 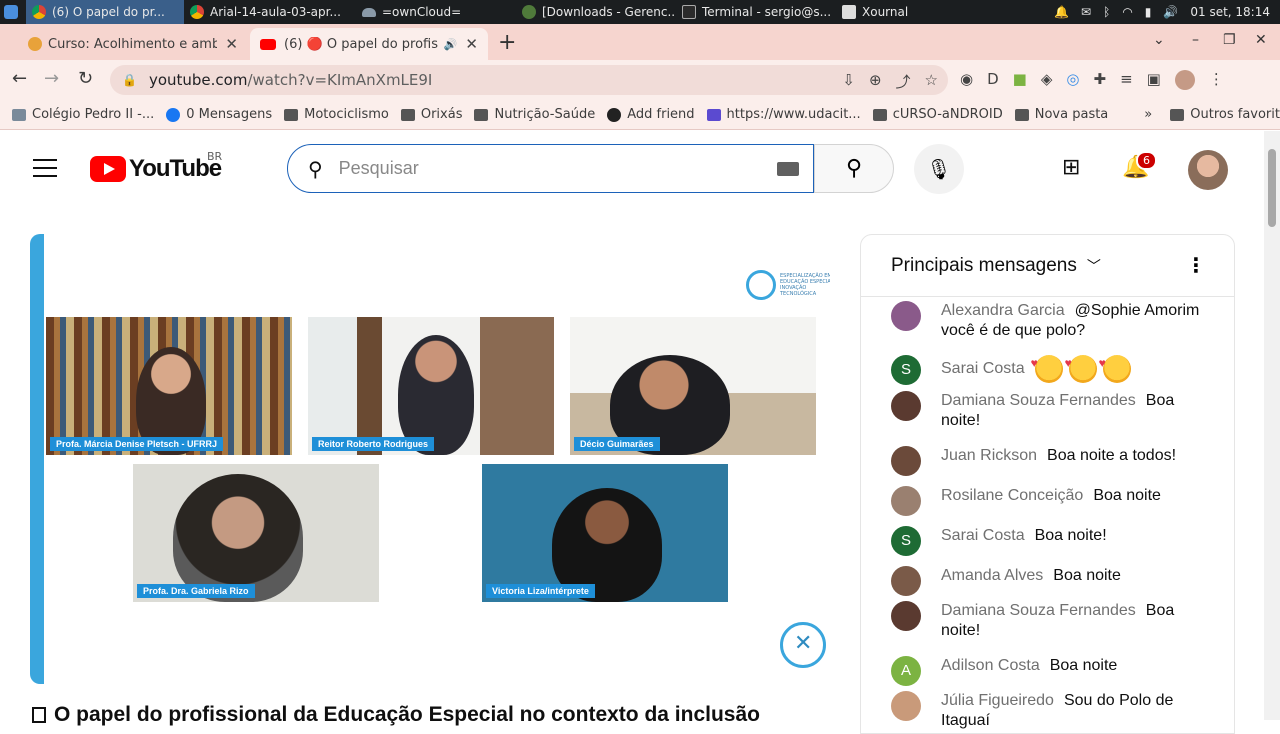 What do you see at coordinates (993, 80) in the screenshot?
I see `extension-d-icon: D` at bounding box center [993, 80].